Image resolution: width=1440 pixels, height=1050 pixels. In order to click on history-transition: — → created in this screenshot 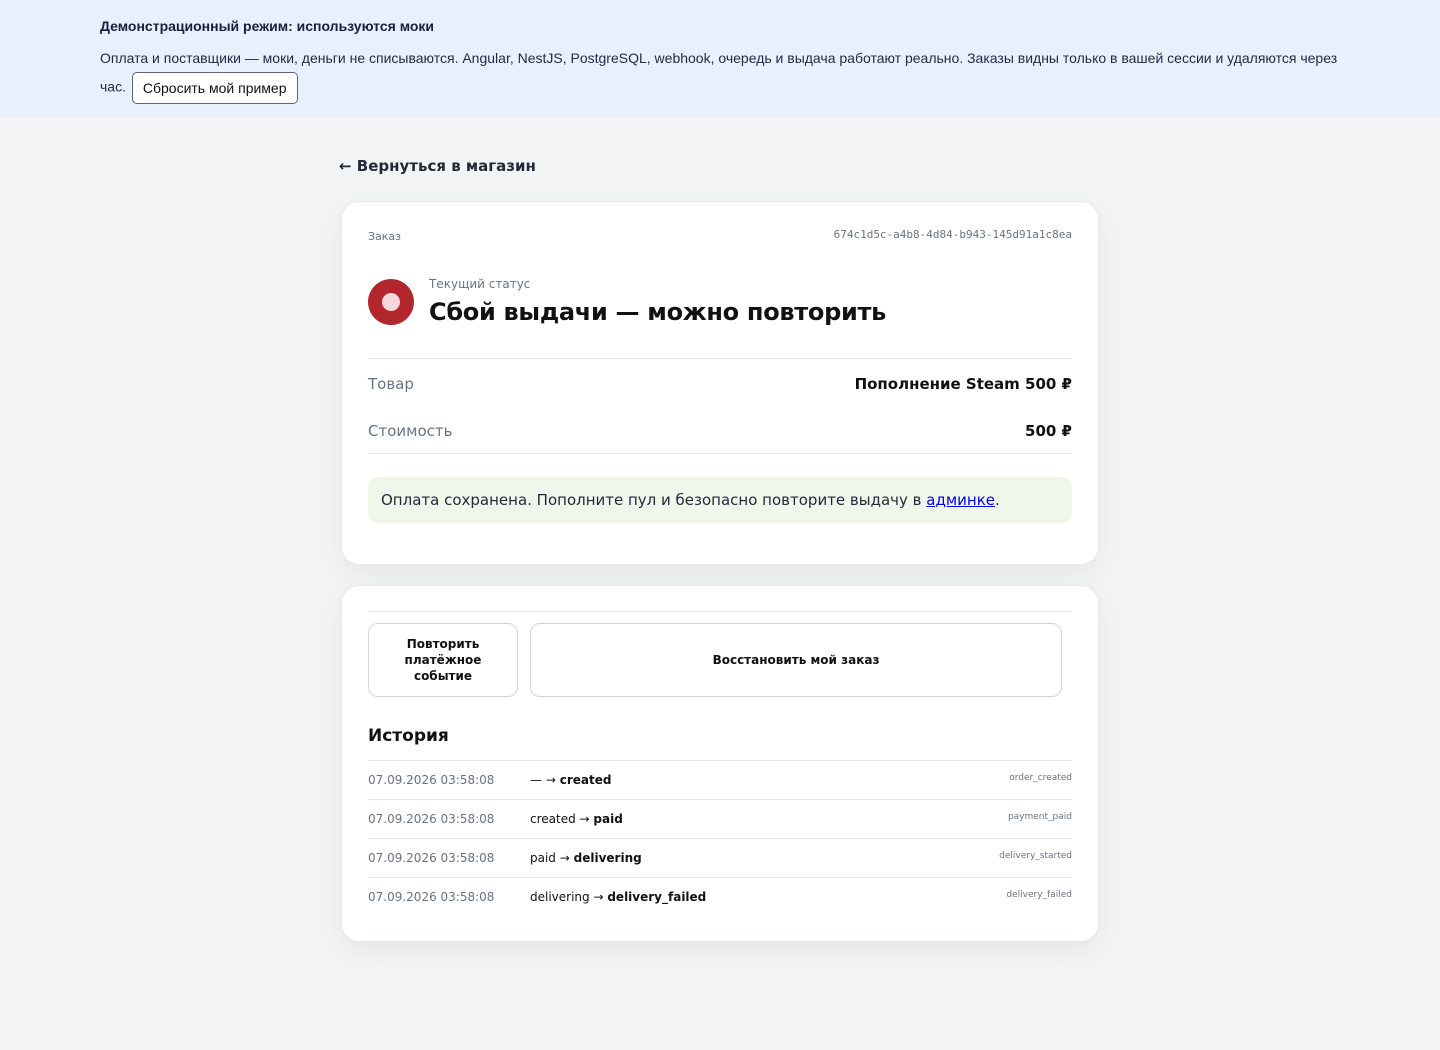, I will do `click(570, 780)`.